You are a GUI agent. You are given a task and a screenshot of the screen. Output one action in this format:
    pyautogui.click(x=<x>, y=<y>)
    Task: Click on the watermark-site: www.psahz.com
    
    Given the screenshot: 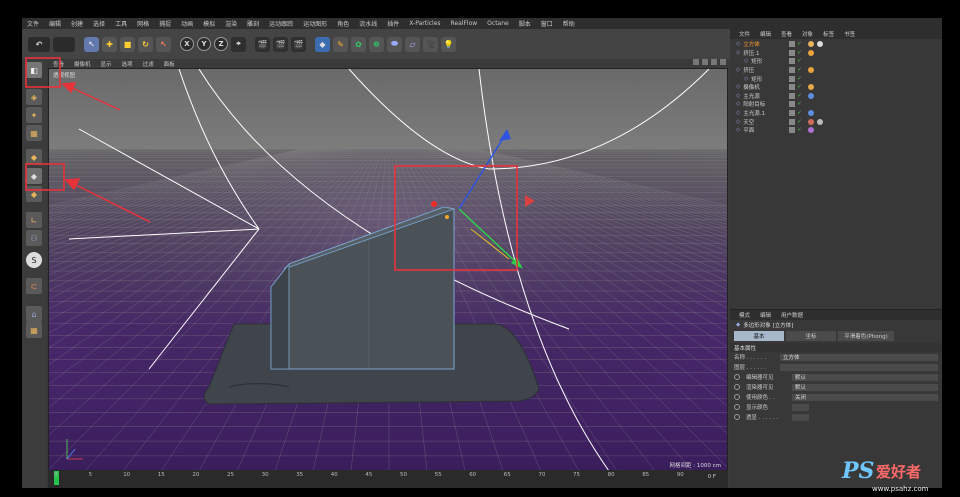 What is the action you would take?
    pyautogui.click(x=900, y=489)
    